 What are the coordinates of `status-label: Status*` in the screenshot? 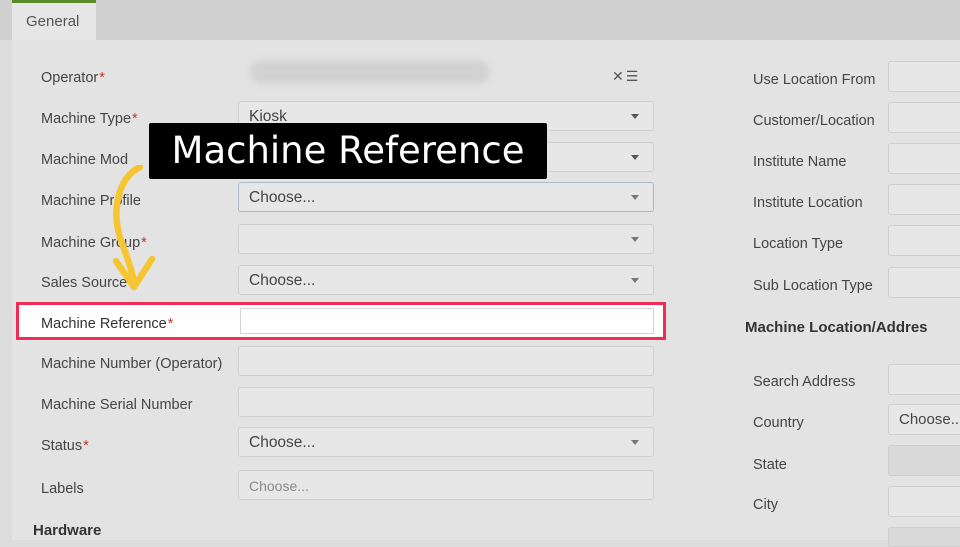 It's located at (65, 446).